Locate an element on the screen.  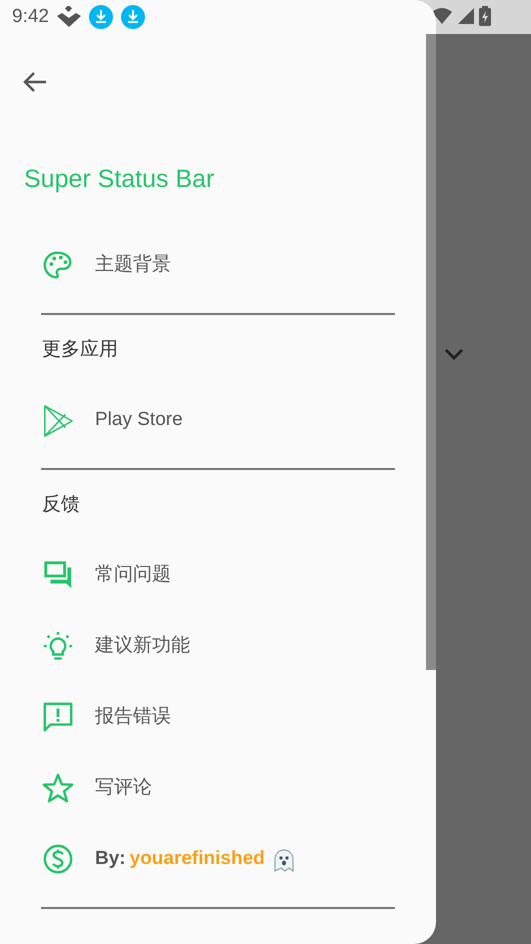
author-name: youarefinished is located at coordinates (197, 859).